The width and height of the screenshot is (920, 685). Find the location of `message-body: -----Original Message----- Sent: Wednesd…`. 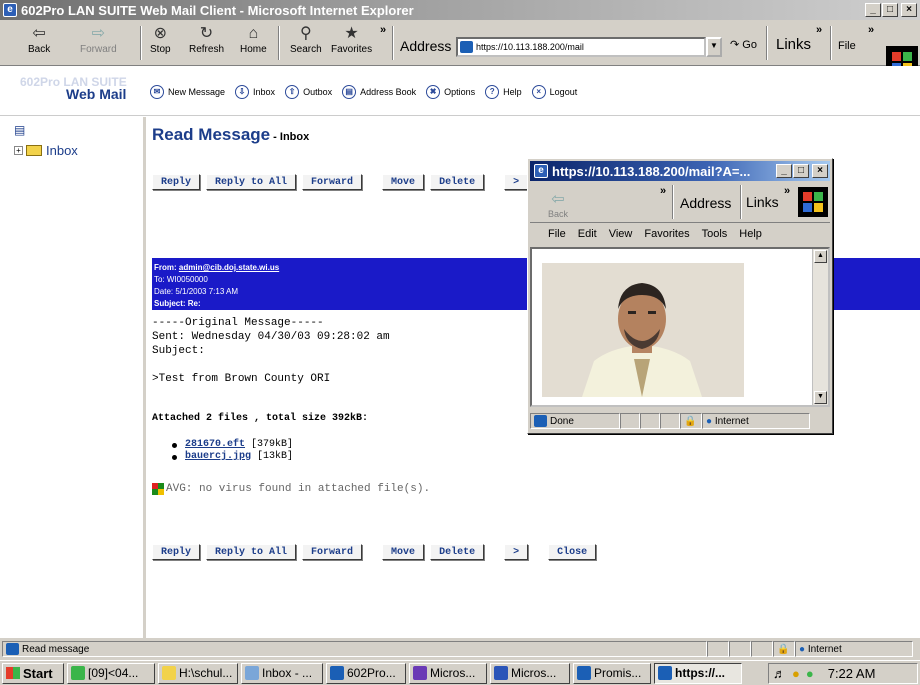

message-body: -----Original Message----- Sent: Wednesd… is located at coordinates (271, 351).